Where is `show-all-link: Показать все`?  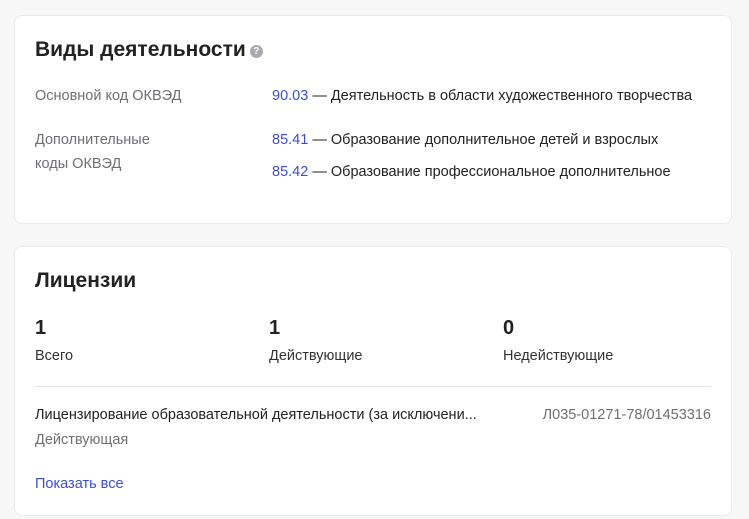
show-all-link: Показать все is located at coordinates (79, 484).